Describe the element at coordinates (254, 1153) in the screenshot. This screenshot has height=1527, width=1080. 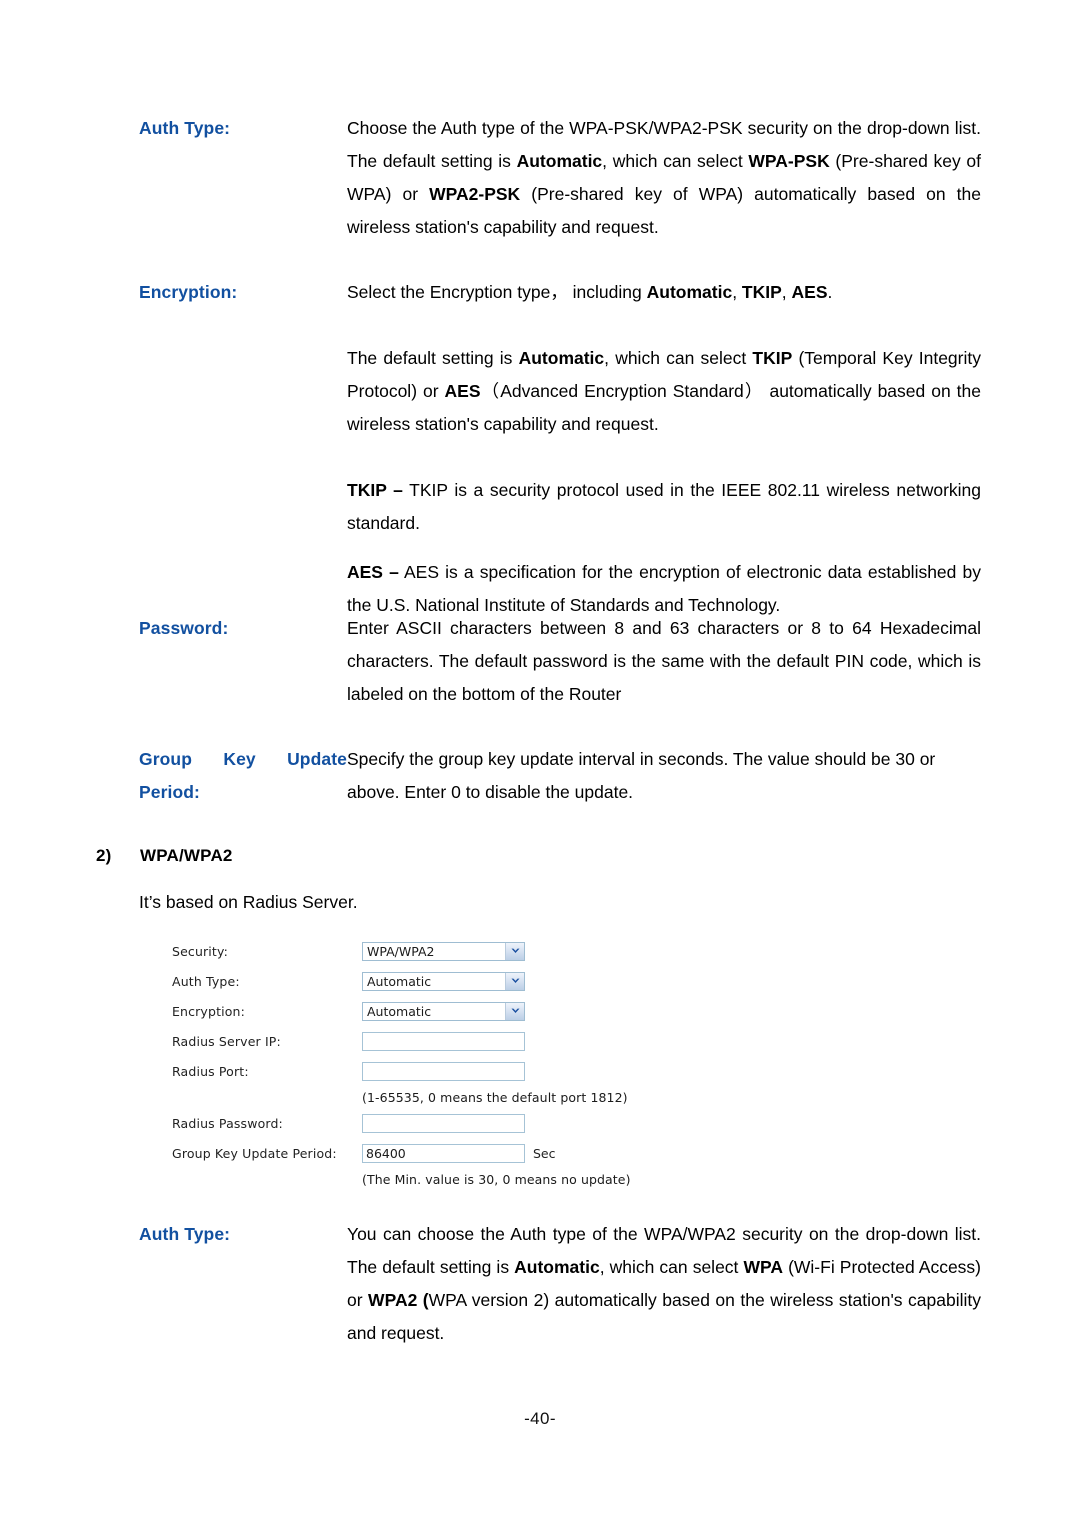
I see `field-label: Group Key Update Period:` at that location.